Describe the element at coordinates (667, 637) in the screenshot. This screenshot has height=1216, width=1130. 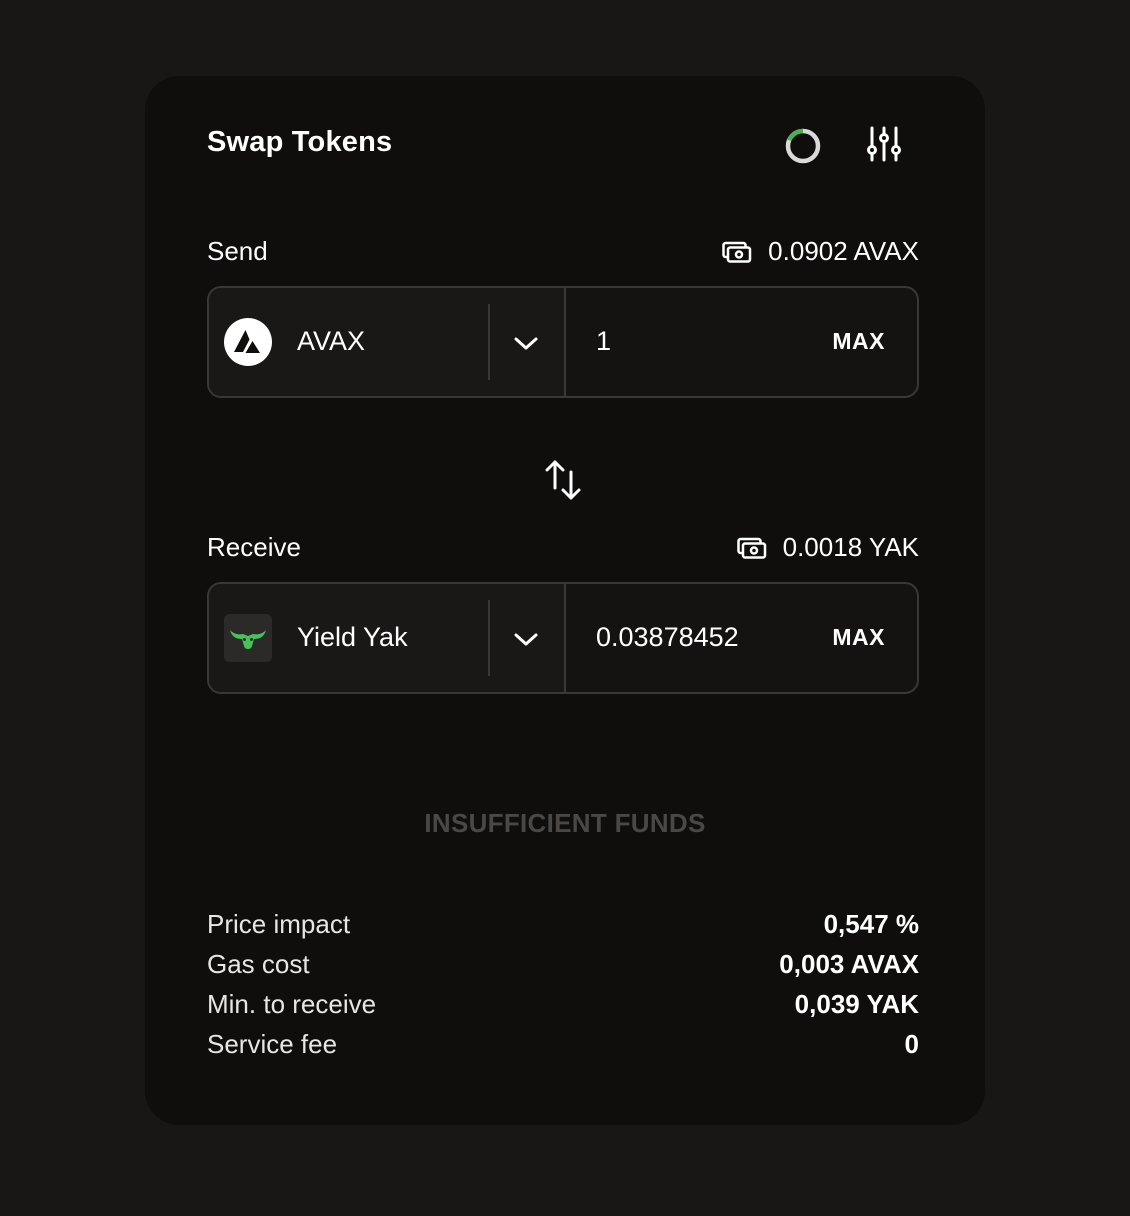
I see `receive-amount-input: 0.03878452` at that location.